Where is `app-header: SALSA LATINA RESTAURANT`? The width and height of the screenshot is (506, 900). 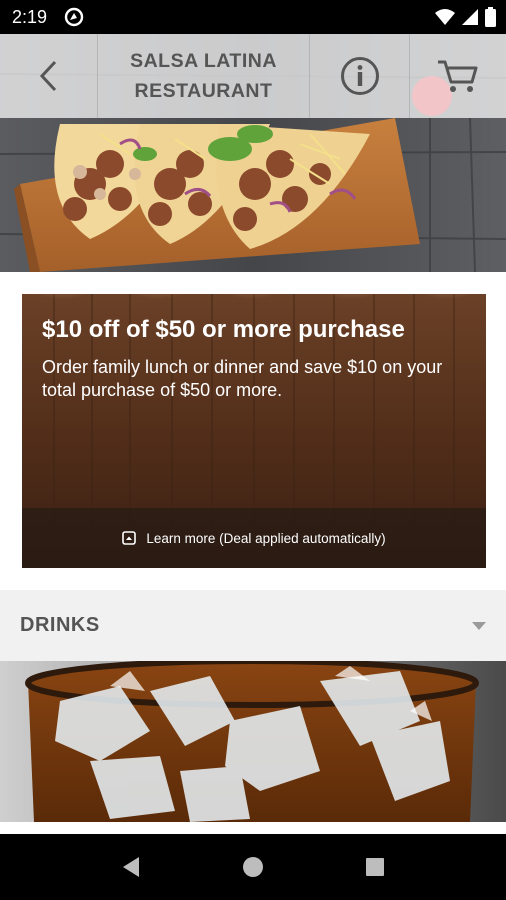
app-header: SALSA LATINA RESTAURANT is located at coordinates (253, 76).